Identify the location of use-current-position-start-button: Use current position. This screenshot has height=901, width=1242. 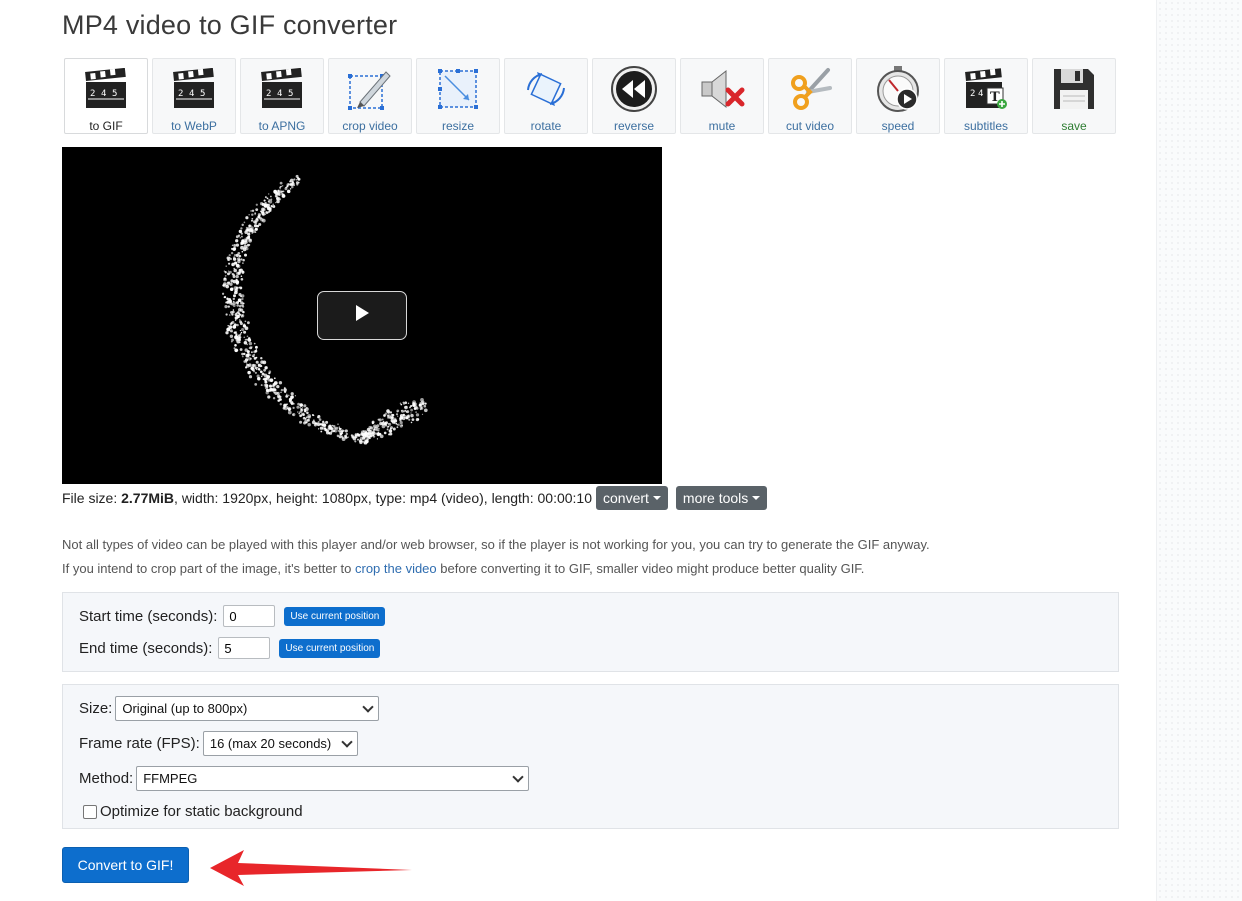
(335, 616).